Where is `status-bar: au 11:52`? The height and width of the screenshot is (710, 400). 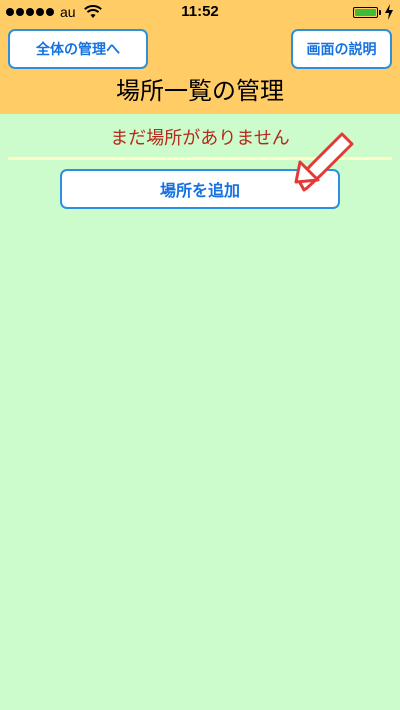
status-bar: au 11:52 is located at coordinates (200, 13).